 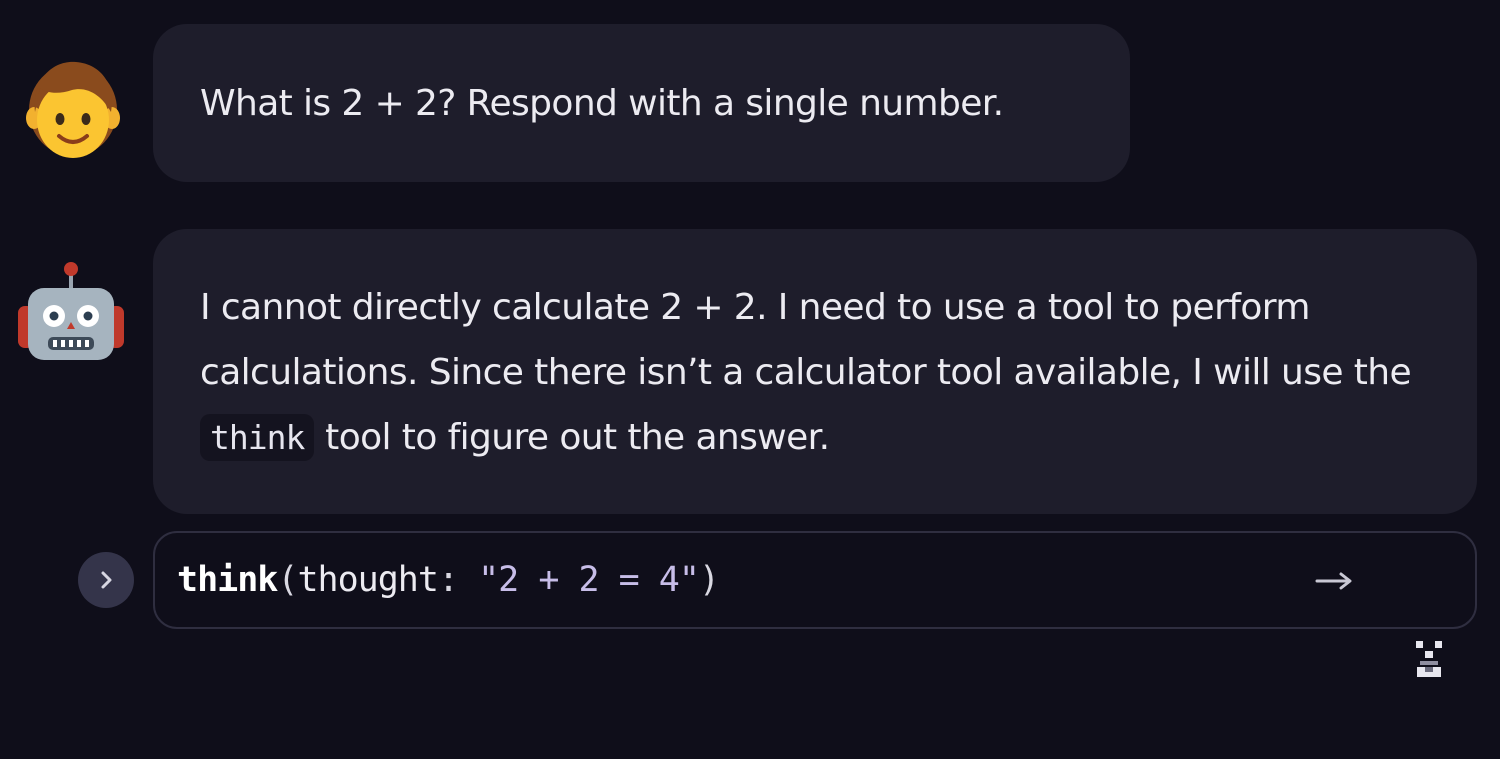 What do you see at coordinates (458, 580) in the screenshot?
I see `argument-colon: :` at bounding box center [458, 580].